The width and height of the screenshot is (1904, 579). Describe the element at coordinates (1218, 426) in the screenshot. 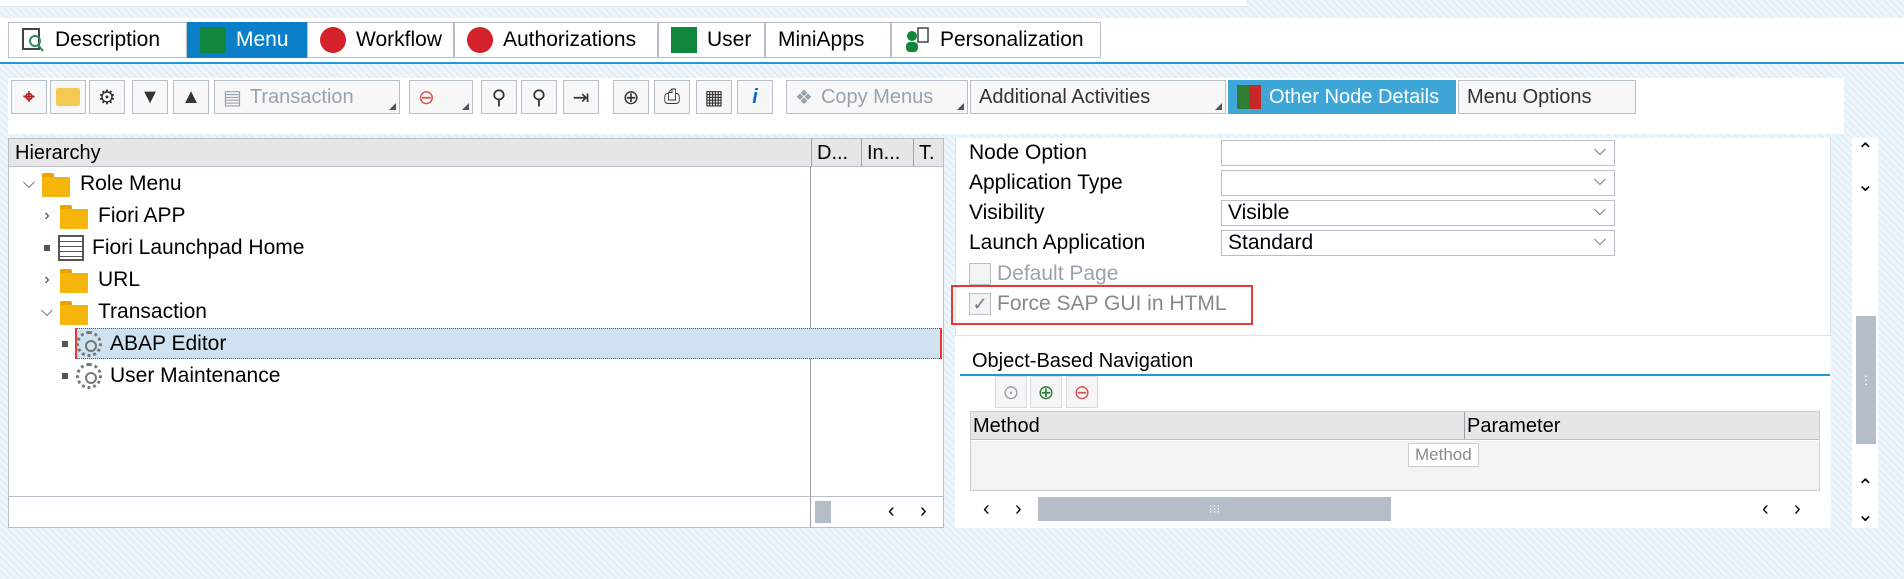

I see `obn-column-method: Method` at that location.